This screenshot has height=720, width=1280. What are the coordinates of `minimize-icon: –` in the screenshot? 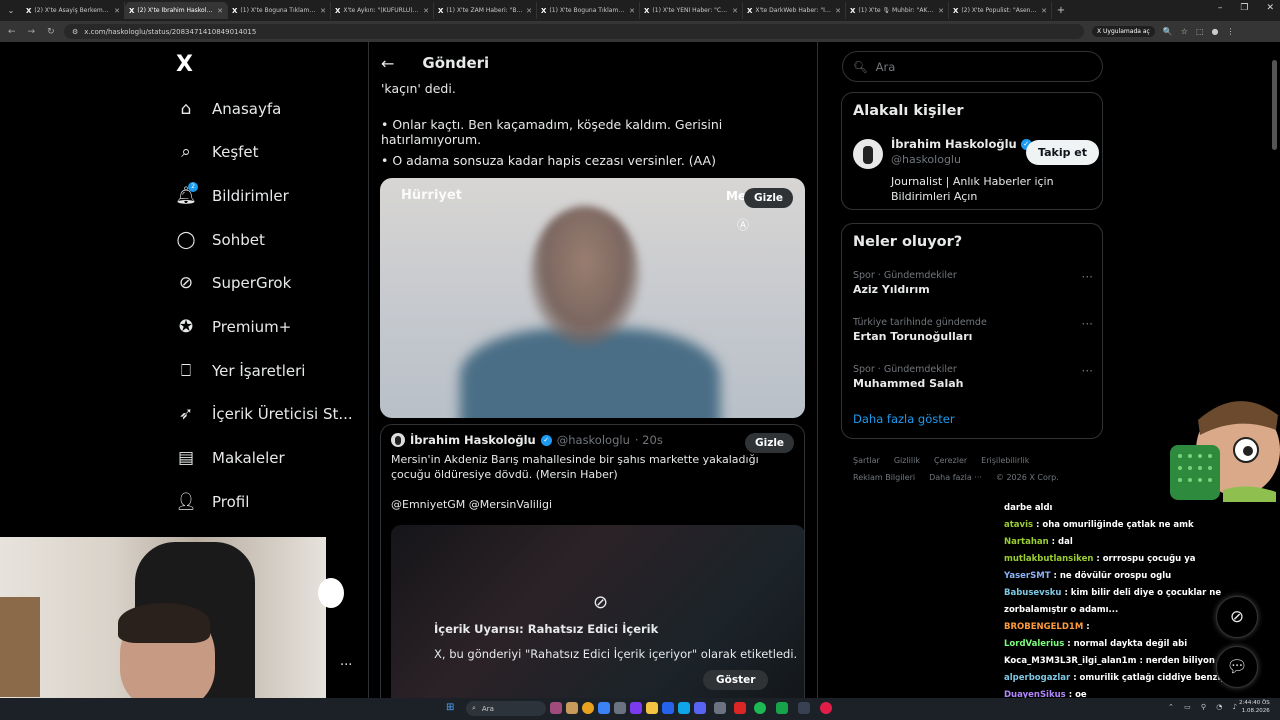 It's located at (1220, 8).